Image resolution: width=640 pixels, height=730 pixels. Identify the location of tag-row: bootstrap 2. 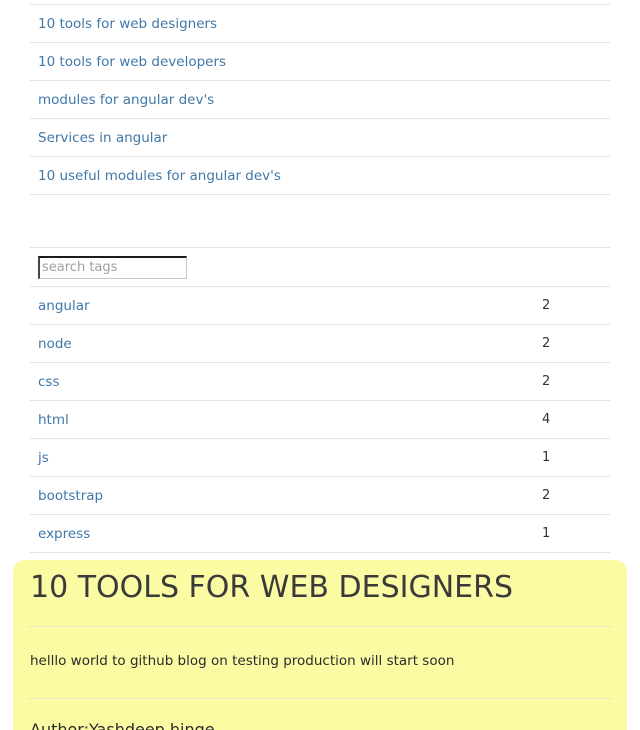
(320, 495).